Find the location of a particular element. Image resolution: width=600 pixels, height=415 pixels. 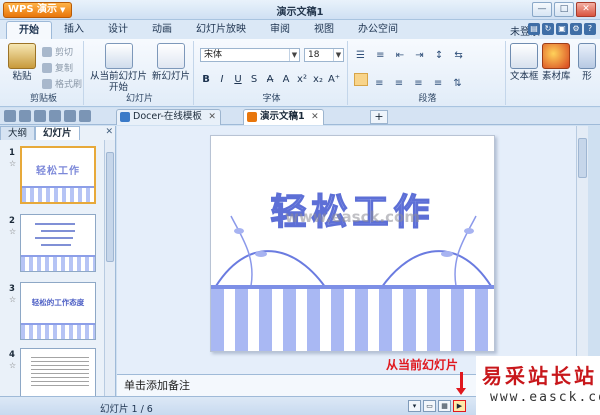

undo-icon is located at coordinates (70, 116).